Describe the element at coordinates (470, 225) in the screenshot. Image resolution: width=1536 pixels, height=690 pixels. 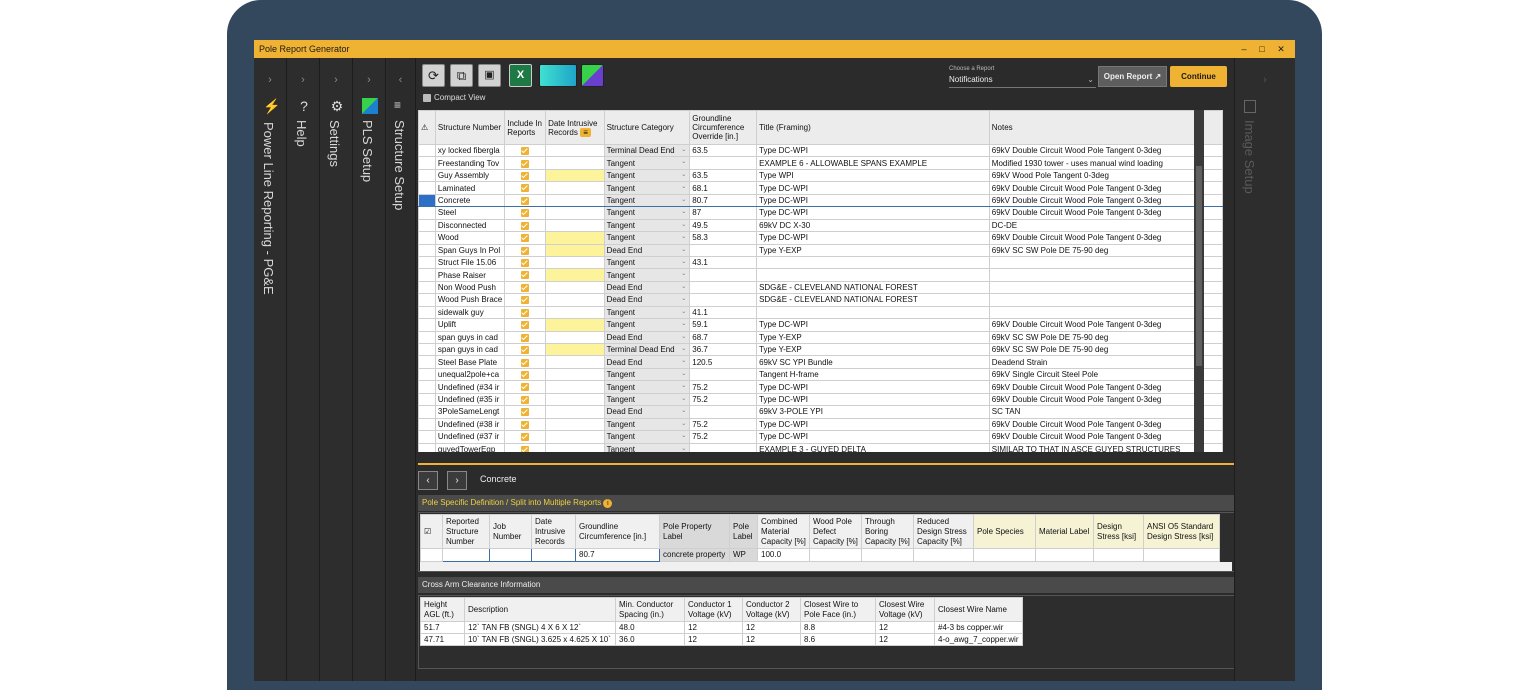
I see `structure-number-cell: Disconnected` at that location.